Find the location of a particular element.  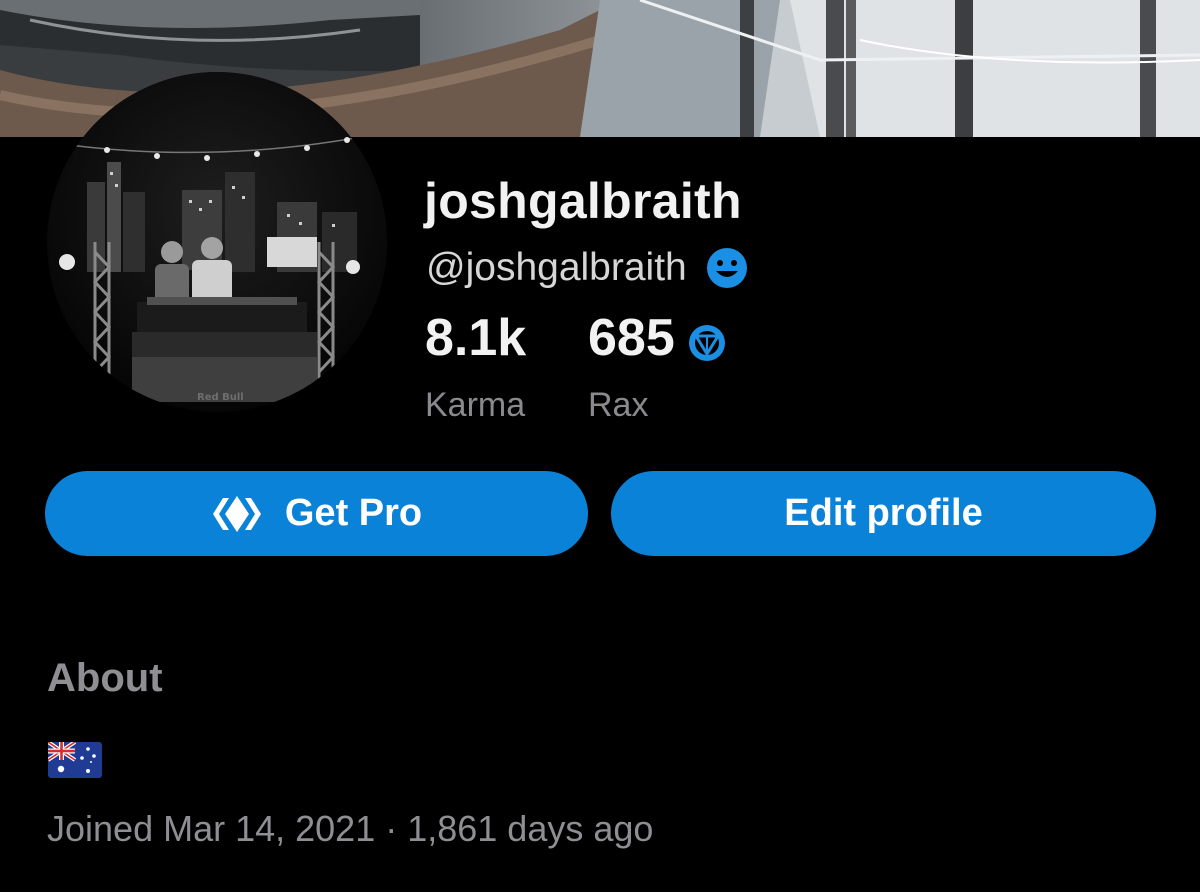

rax-icon is located at coordinates (707, 340).